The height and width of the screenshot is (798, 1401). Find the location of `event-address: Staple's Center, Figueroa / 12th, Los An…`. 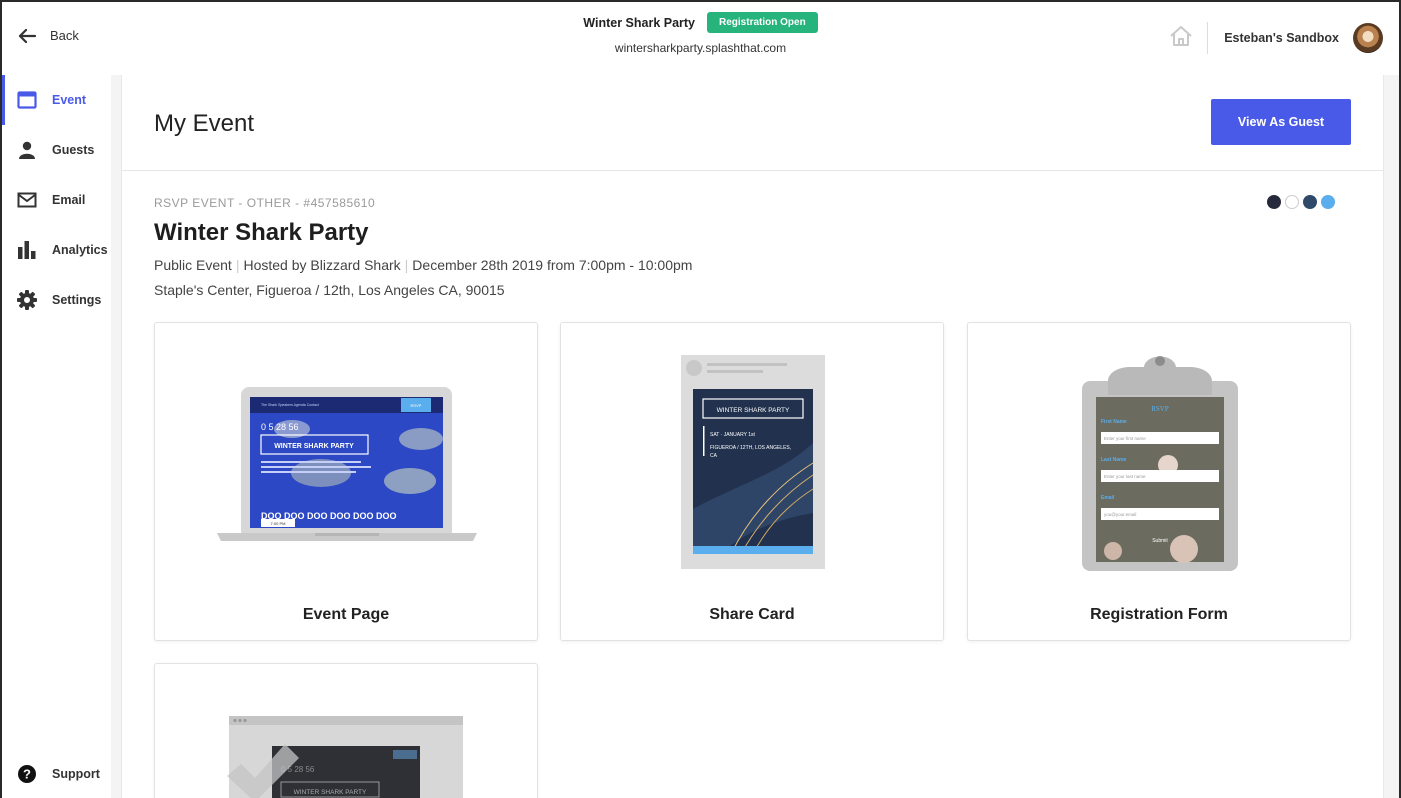

event-address: Staple's Center, Figueroa / 12th, Los An… is located at coordinates (329, 290).